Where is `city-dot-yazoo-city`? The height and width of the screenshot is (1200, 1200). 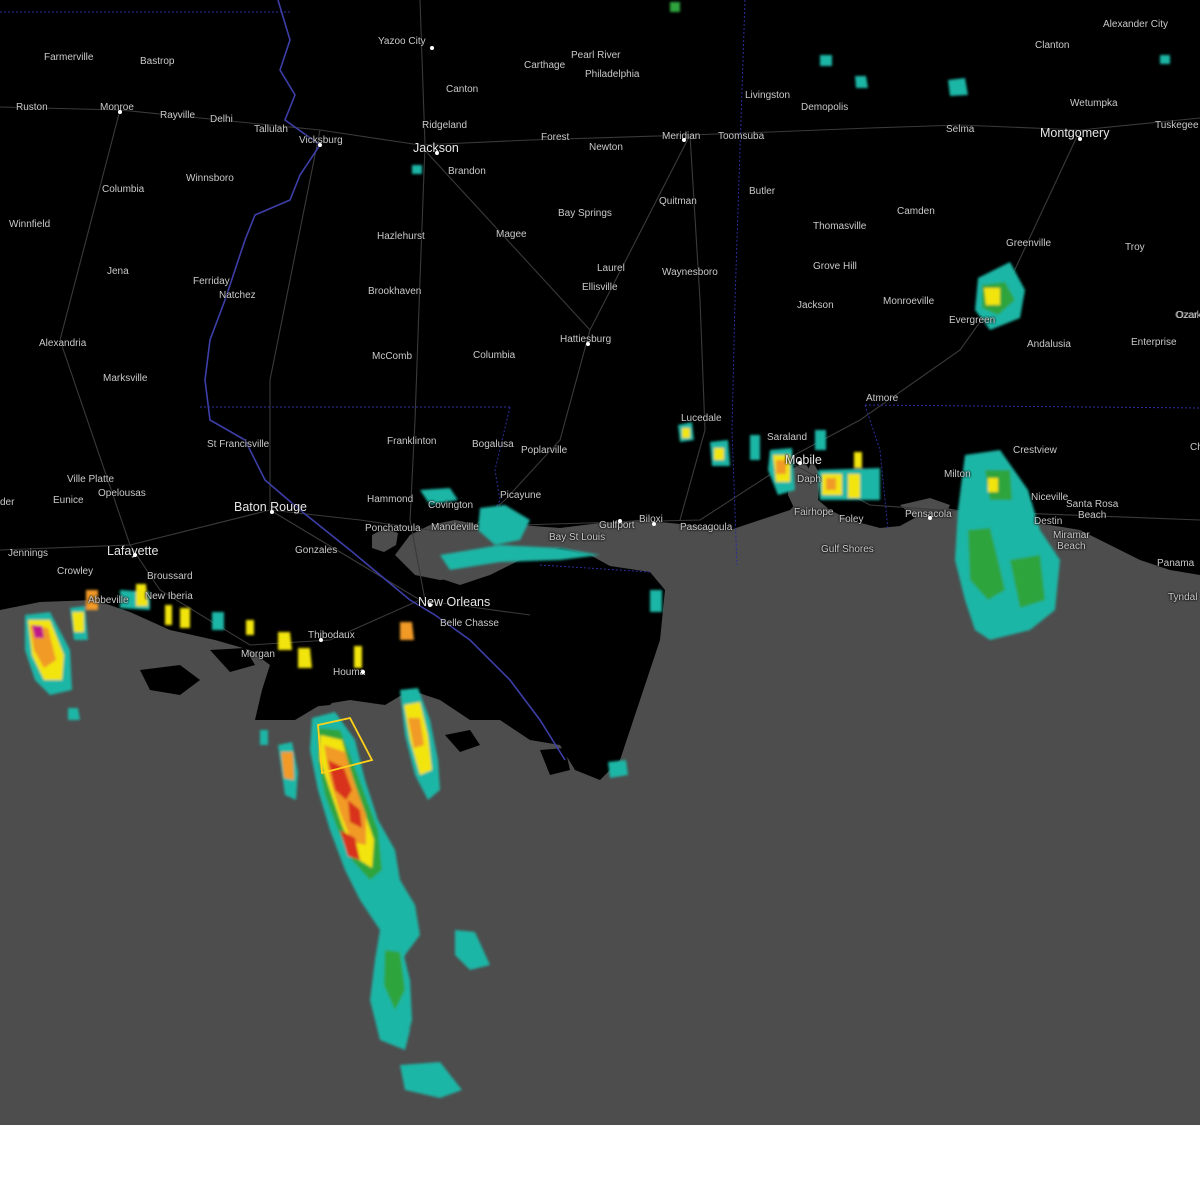
city-dot-yazoo-city is located at coordinates (432, 48).